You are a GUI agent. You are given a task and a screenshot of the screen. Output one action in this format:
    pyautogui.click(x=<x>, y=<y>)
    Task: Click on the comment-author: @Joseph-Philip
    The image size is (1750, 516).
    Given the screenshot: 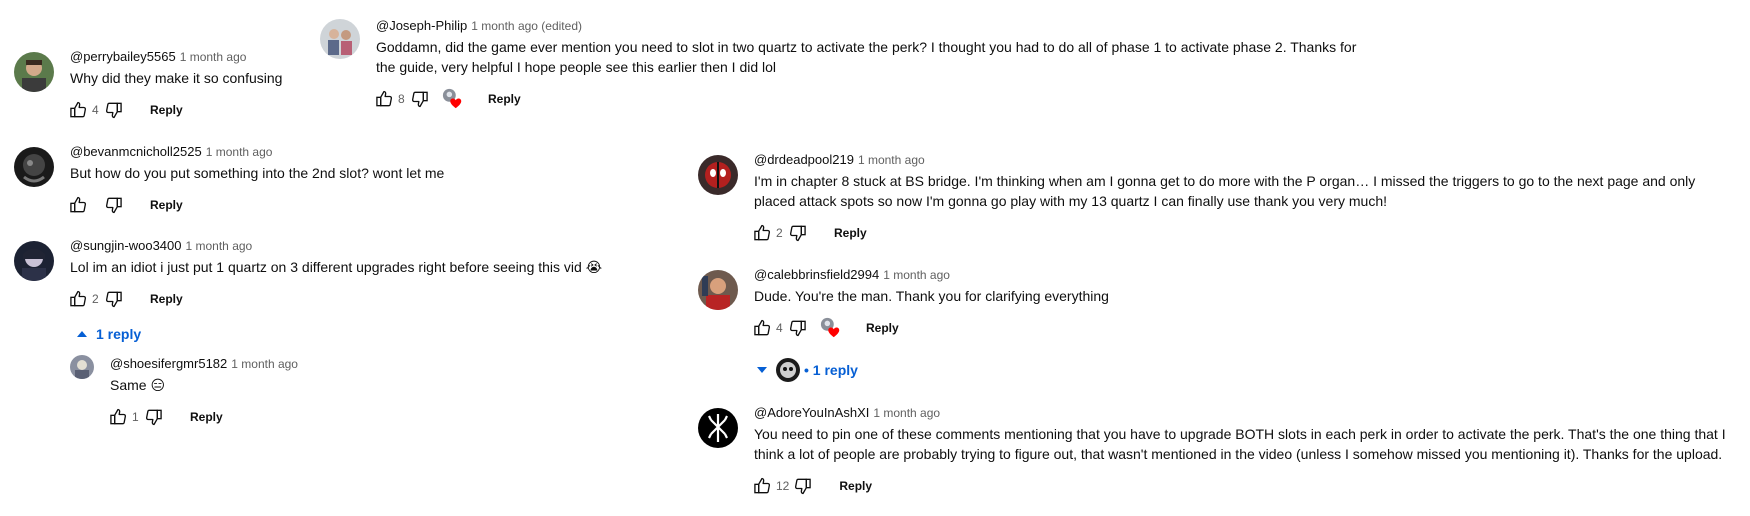 What is the action you would take?
    pyautogui.click(x=421, y=25)
    